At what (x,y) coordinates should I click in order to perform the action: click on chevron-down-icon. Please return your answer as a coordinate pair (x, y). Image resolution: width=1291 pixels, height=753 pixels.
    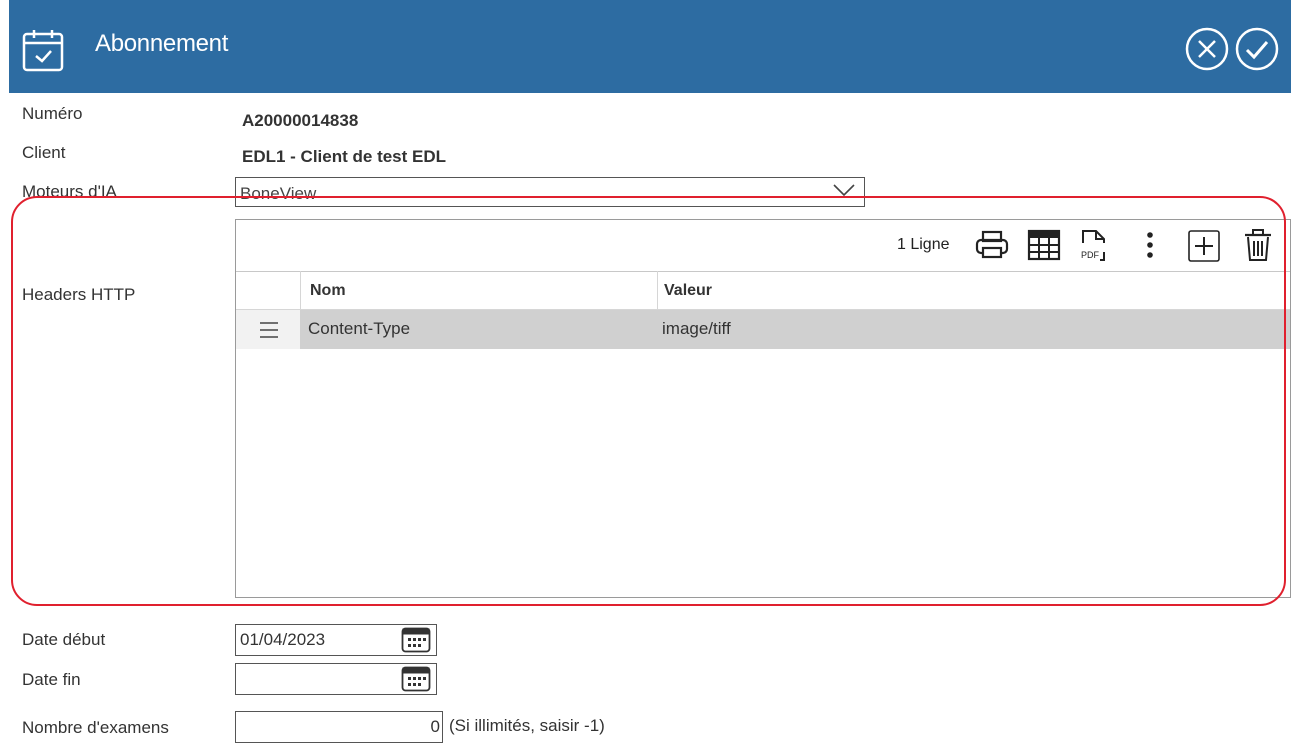
    Looking at the image, I should click on (844, 193).